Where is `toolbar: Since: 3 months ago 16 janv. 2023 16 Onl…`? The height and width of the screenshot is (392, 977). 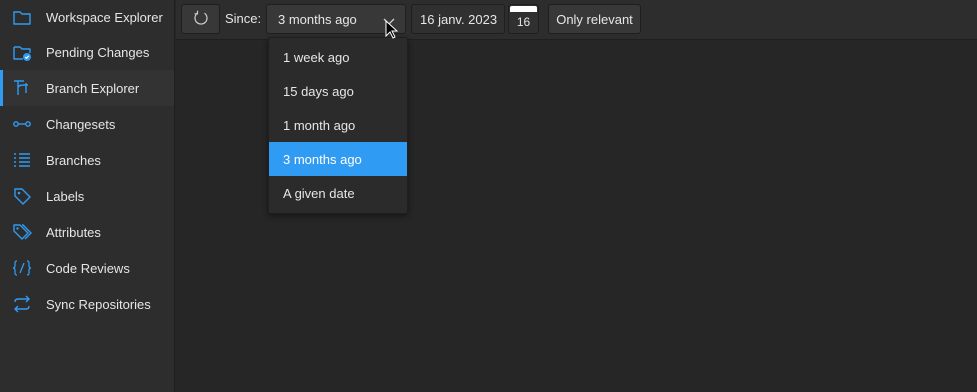 toolbar: Since: 3 months ago 16 janv. 2023 16 Onl… is located at coordinates (576, 20).